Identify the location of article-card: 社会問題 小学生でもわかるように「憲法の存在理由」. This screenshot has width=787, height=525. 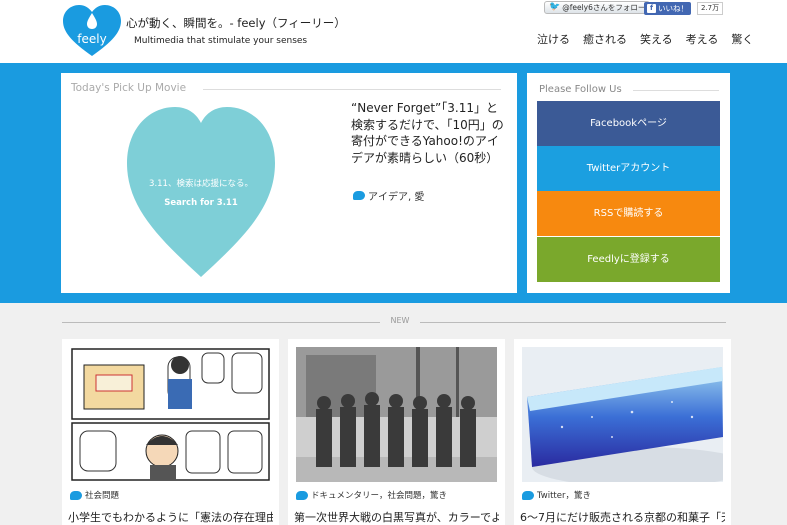
(170, 432).